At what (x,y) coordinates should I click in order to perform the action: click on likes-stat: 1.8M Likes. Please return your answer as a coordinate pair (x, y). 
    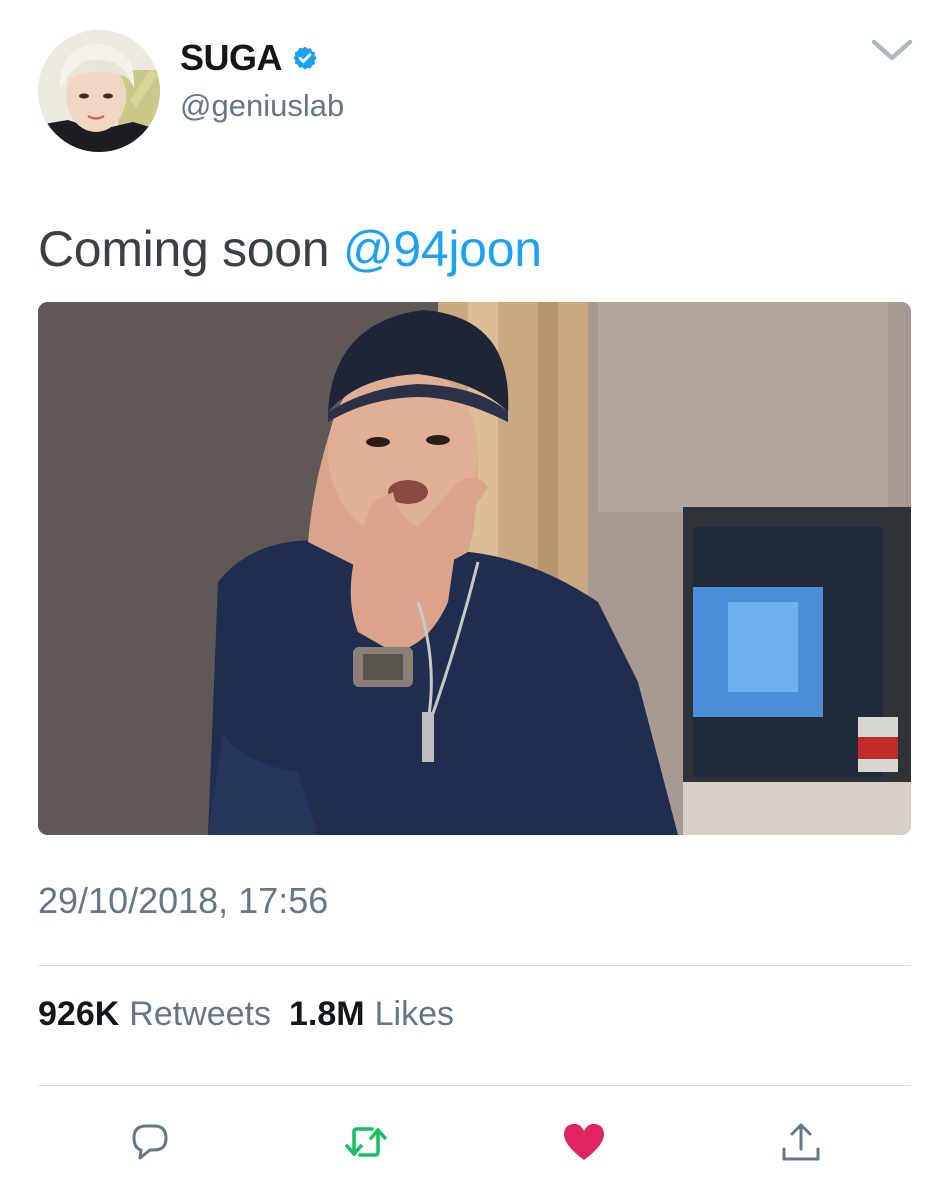
    Looking at the image, I should click on (371, 1014).